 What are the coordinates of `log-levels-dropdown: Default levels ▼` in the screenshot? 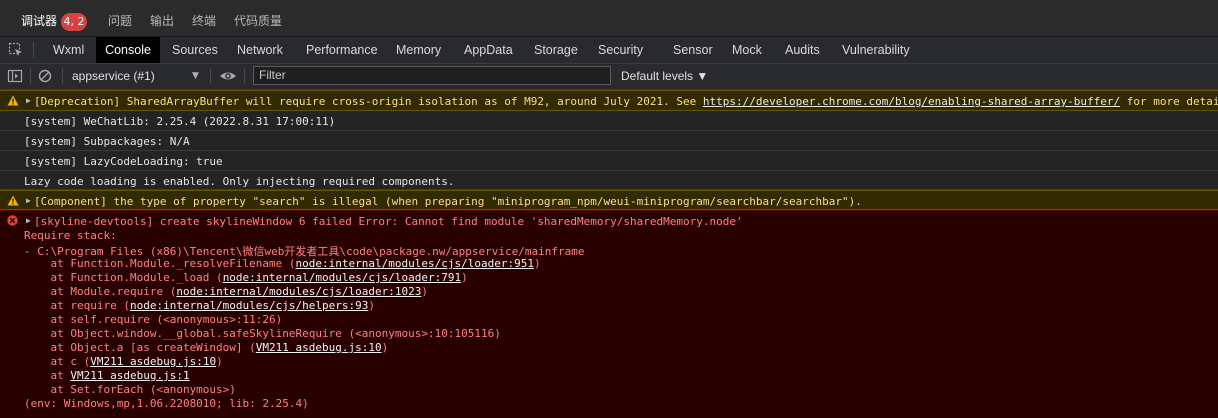 It's located at (664, 76).